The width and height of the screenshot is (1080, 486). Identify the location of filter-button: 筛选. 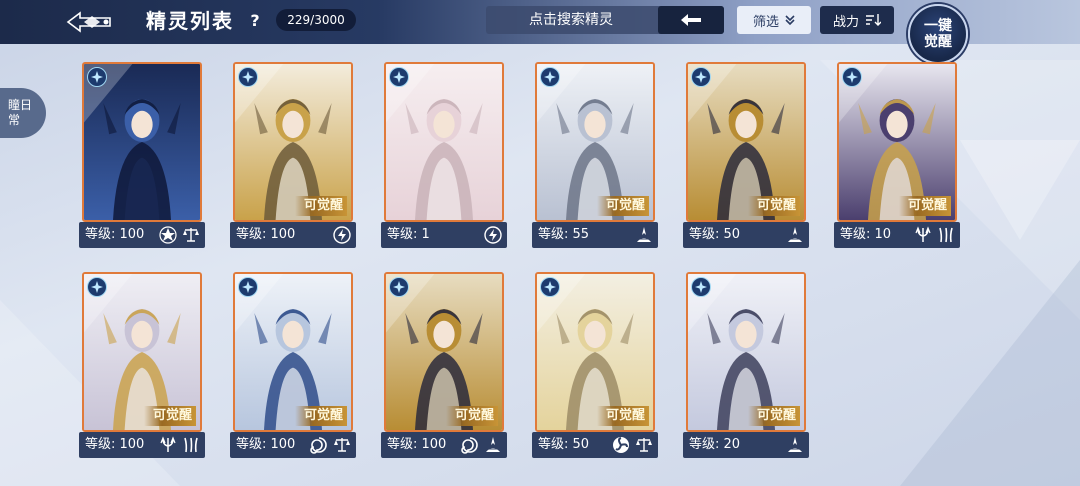
(774, 20).